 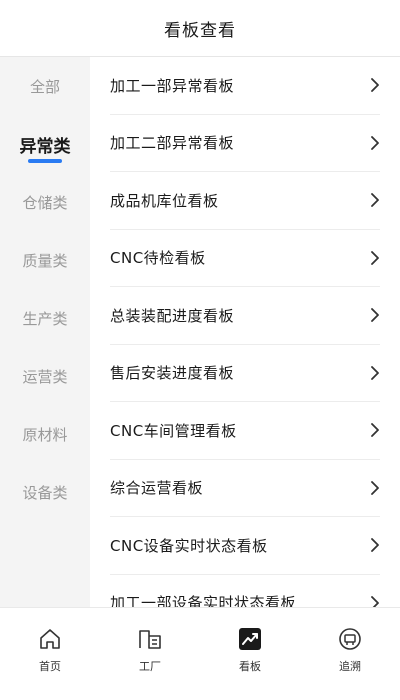 I want to click on page-title: 看板查看, so click(x=200, y=30).